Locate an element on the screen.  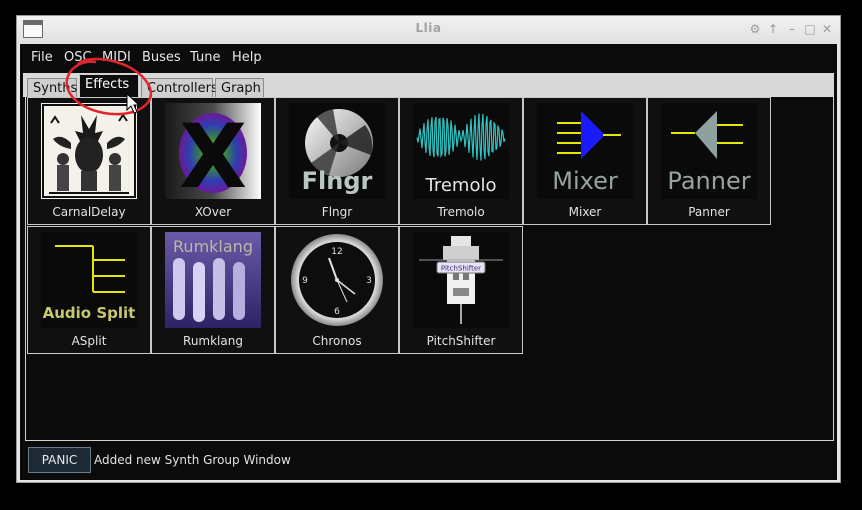
rumklang-icon: Rumklang is located at coordinates (213, 280).